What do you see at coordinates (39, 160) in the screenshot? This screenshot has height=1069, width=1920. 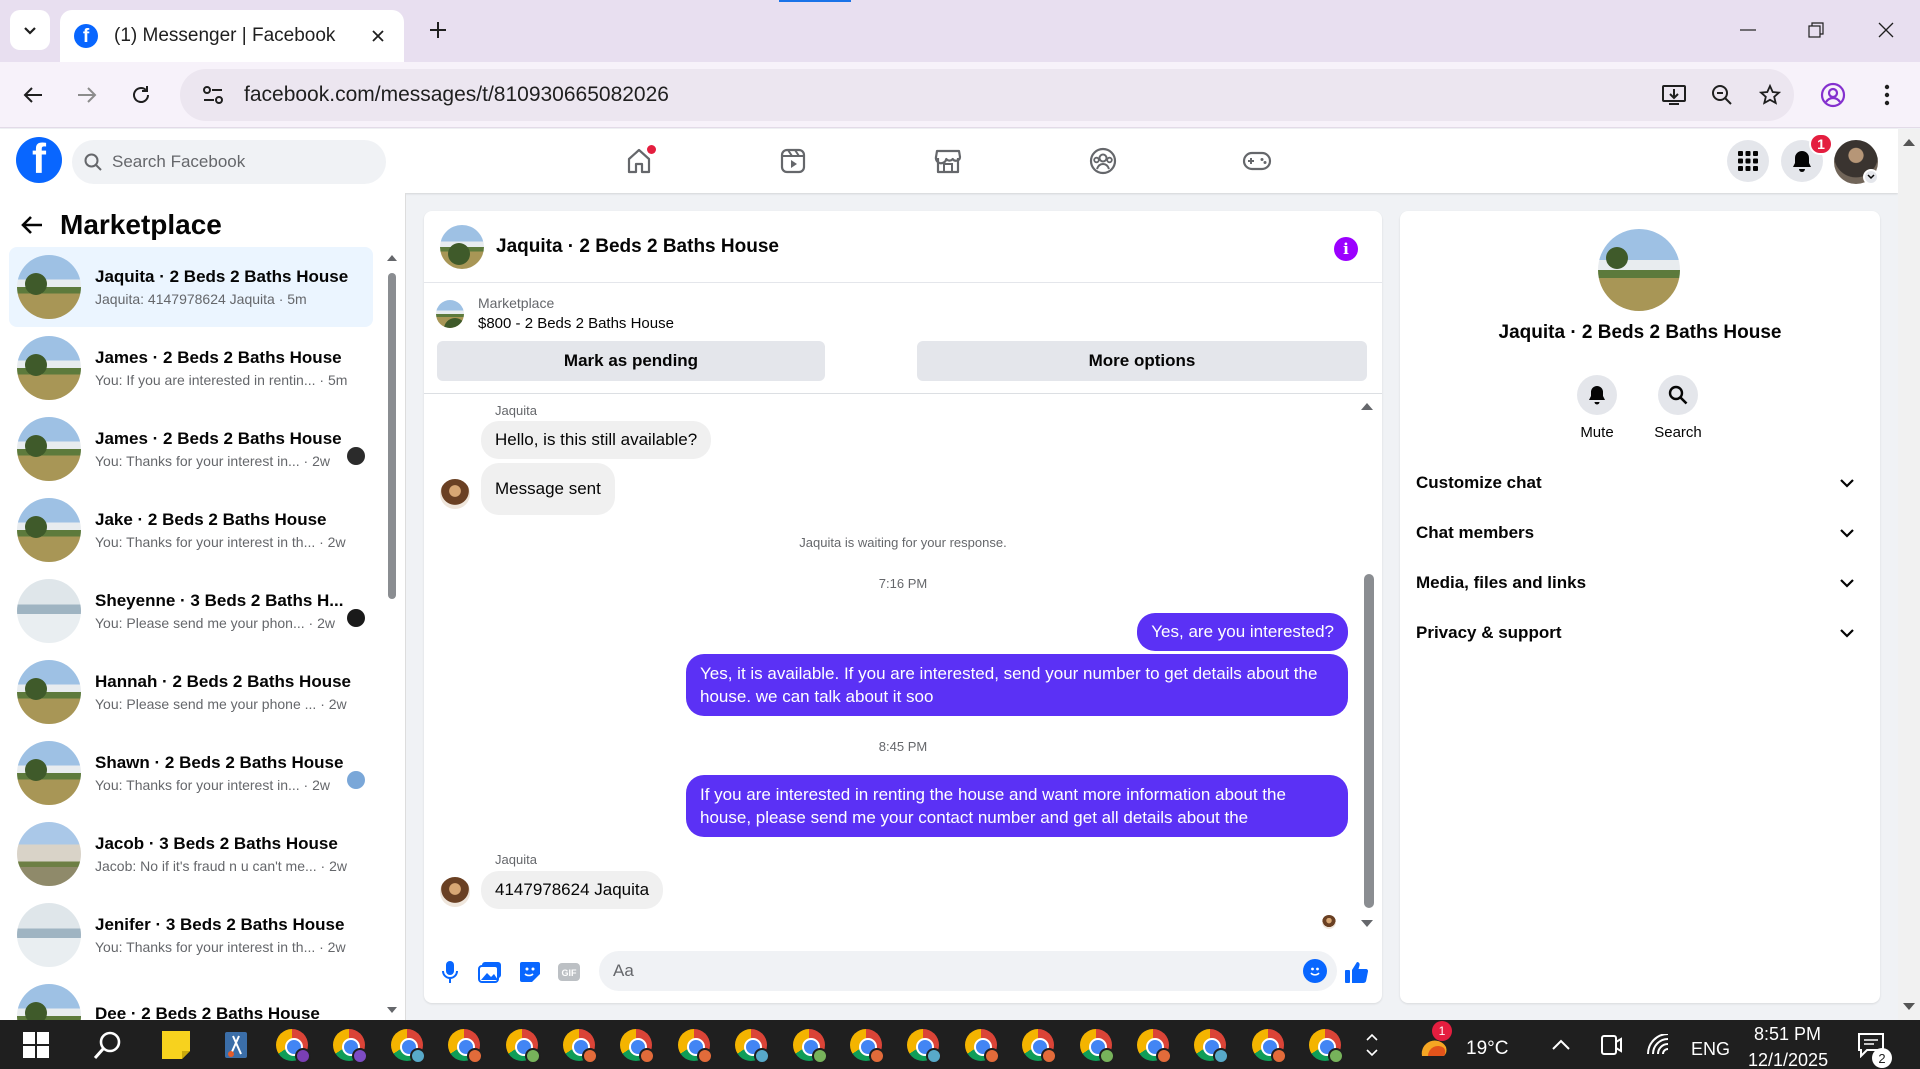 I see `facebook-logo-icon: f` at bounding box center [39, 160].